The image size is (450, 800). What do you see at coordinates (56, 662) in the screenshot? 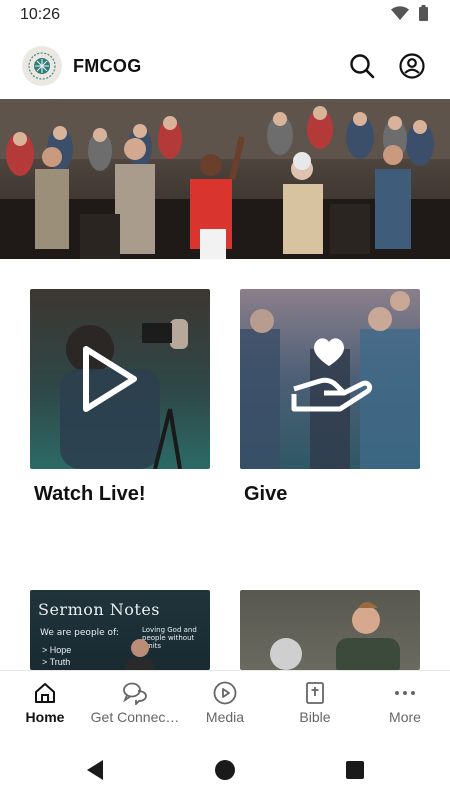
I see `sermon-notes-list-item: > Truth` at bounding box center [56, 662].